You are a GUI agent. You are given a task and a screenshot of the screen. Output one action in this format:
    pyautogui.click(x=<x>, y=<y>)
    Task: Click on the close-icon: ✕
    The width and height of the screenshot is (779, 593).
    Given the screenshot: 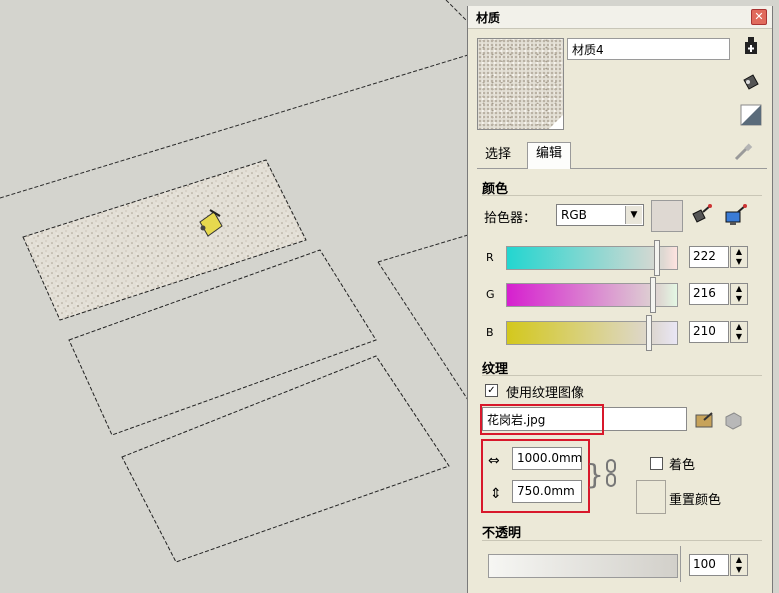 What is the action you would take?
    pyautogui.click(x=759, y=17)
    